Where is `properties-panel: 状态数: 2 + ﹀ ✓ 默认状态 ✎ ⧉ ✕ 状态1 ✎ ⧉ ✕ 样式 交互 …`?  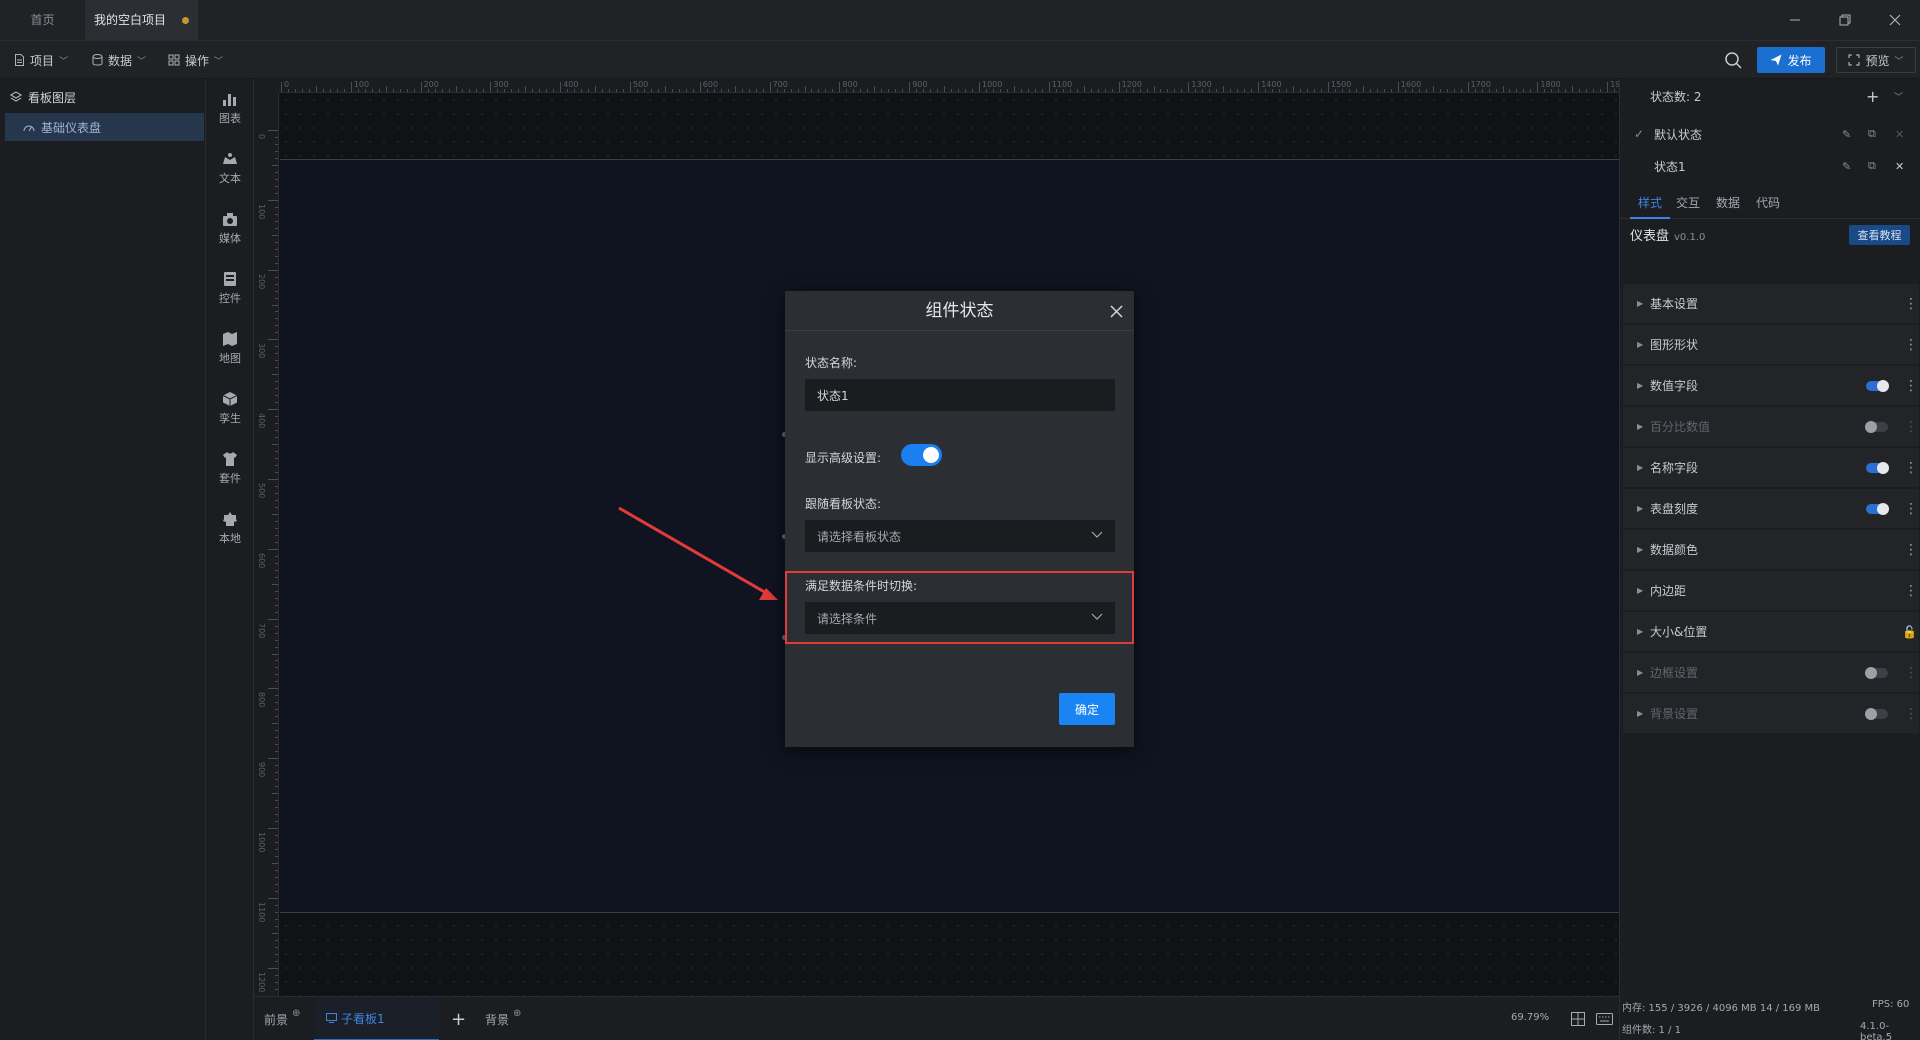
properties-panel: 状态数: 2 + ﹀ ✓ 默认状态 ✎ ⧉ ✕ 状态1 ✎ ⧉ ✕ 样式 交互 … is located at coordinates (1769, 559).